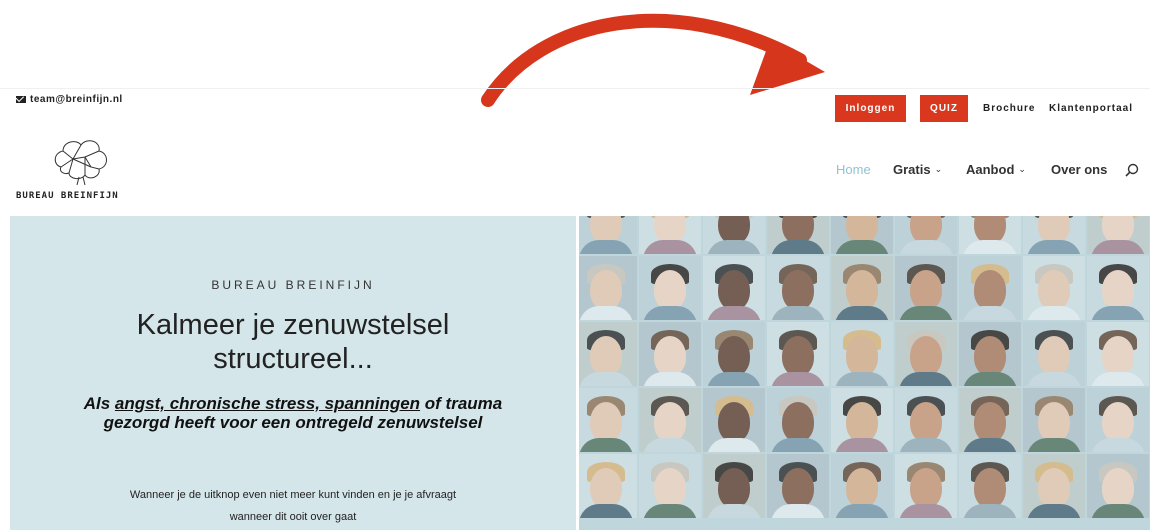 This screenshot has height=530, width=1150. Describe the element at coordinates (67, 196) in the screenshot. I see `brand-name: BUREAU BREINFIJN` at that location.